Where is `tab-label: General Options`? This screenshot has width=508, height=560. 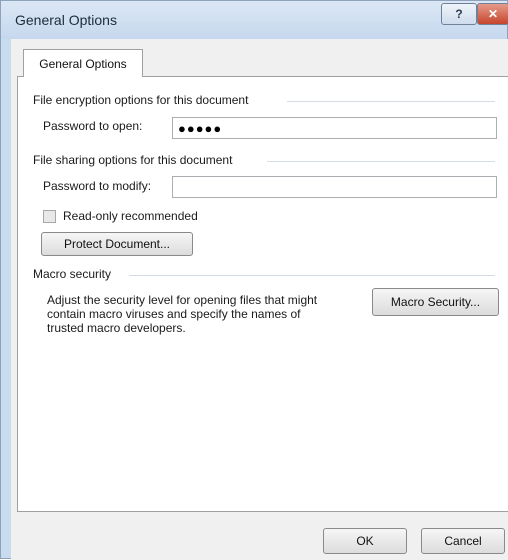 tab-label: General Options is located at coordinates (83, 63).